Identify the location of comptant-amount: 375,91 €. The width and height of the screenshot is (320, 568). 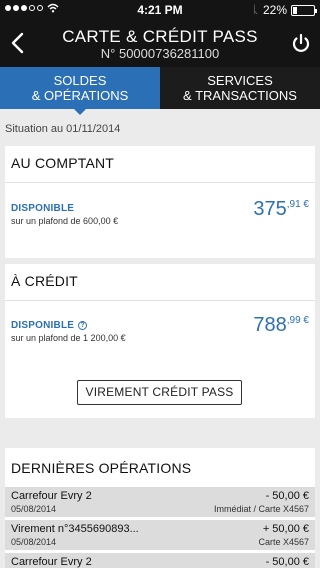
(281, 209).